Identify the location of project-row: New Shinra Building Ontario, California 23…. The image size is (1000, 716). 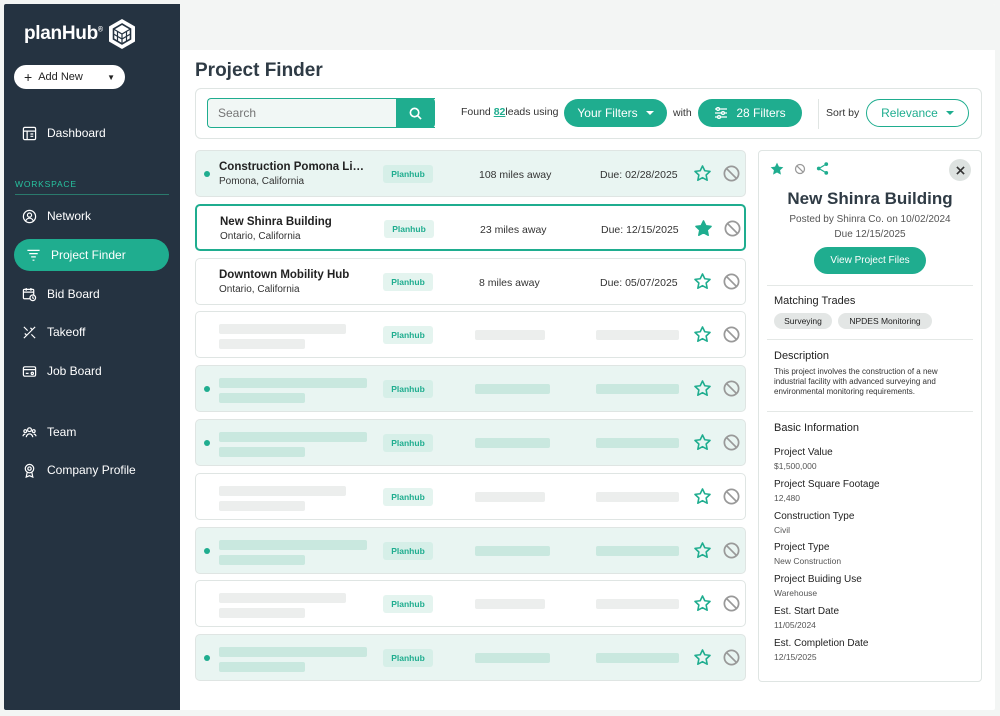
(470, 227).